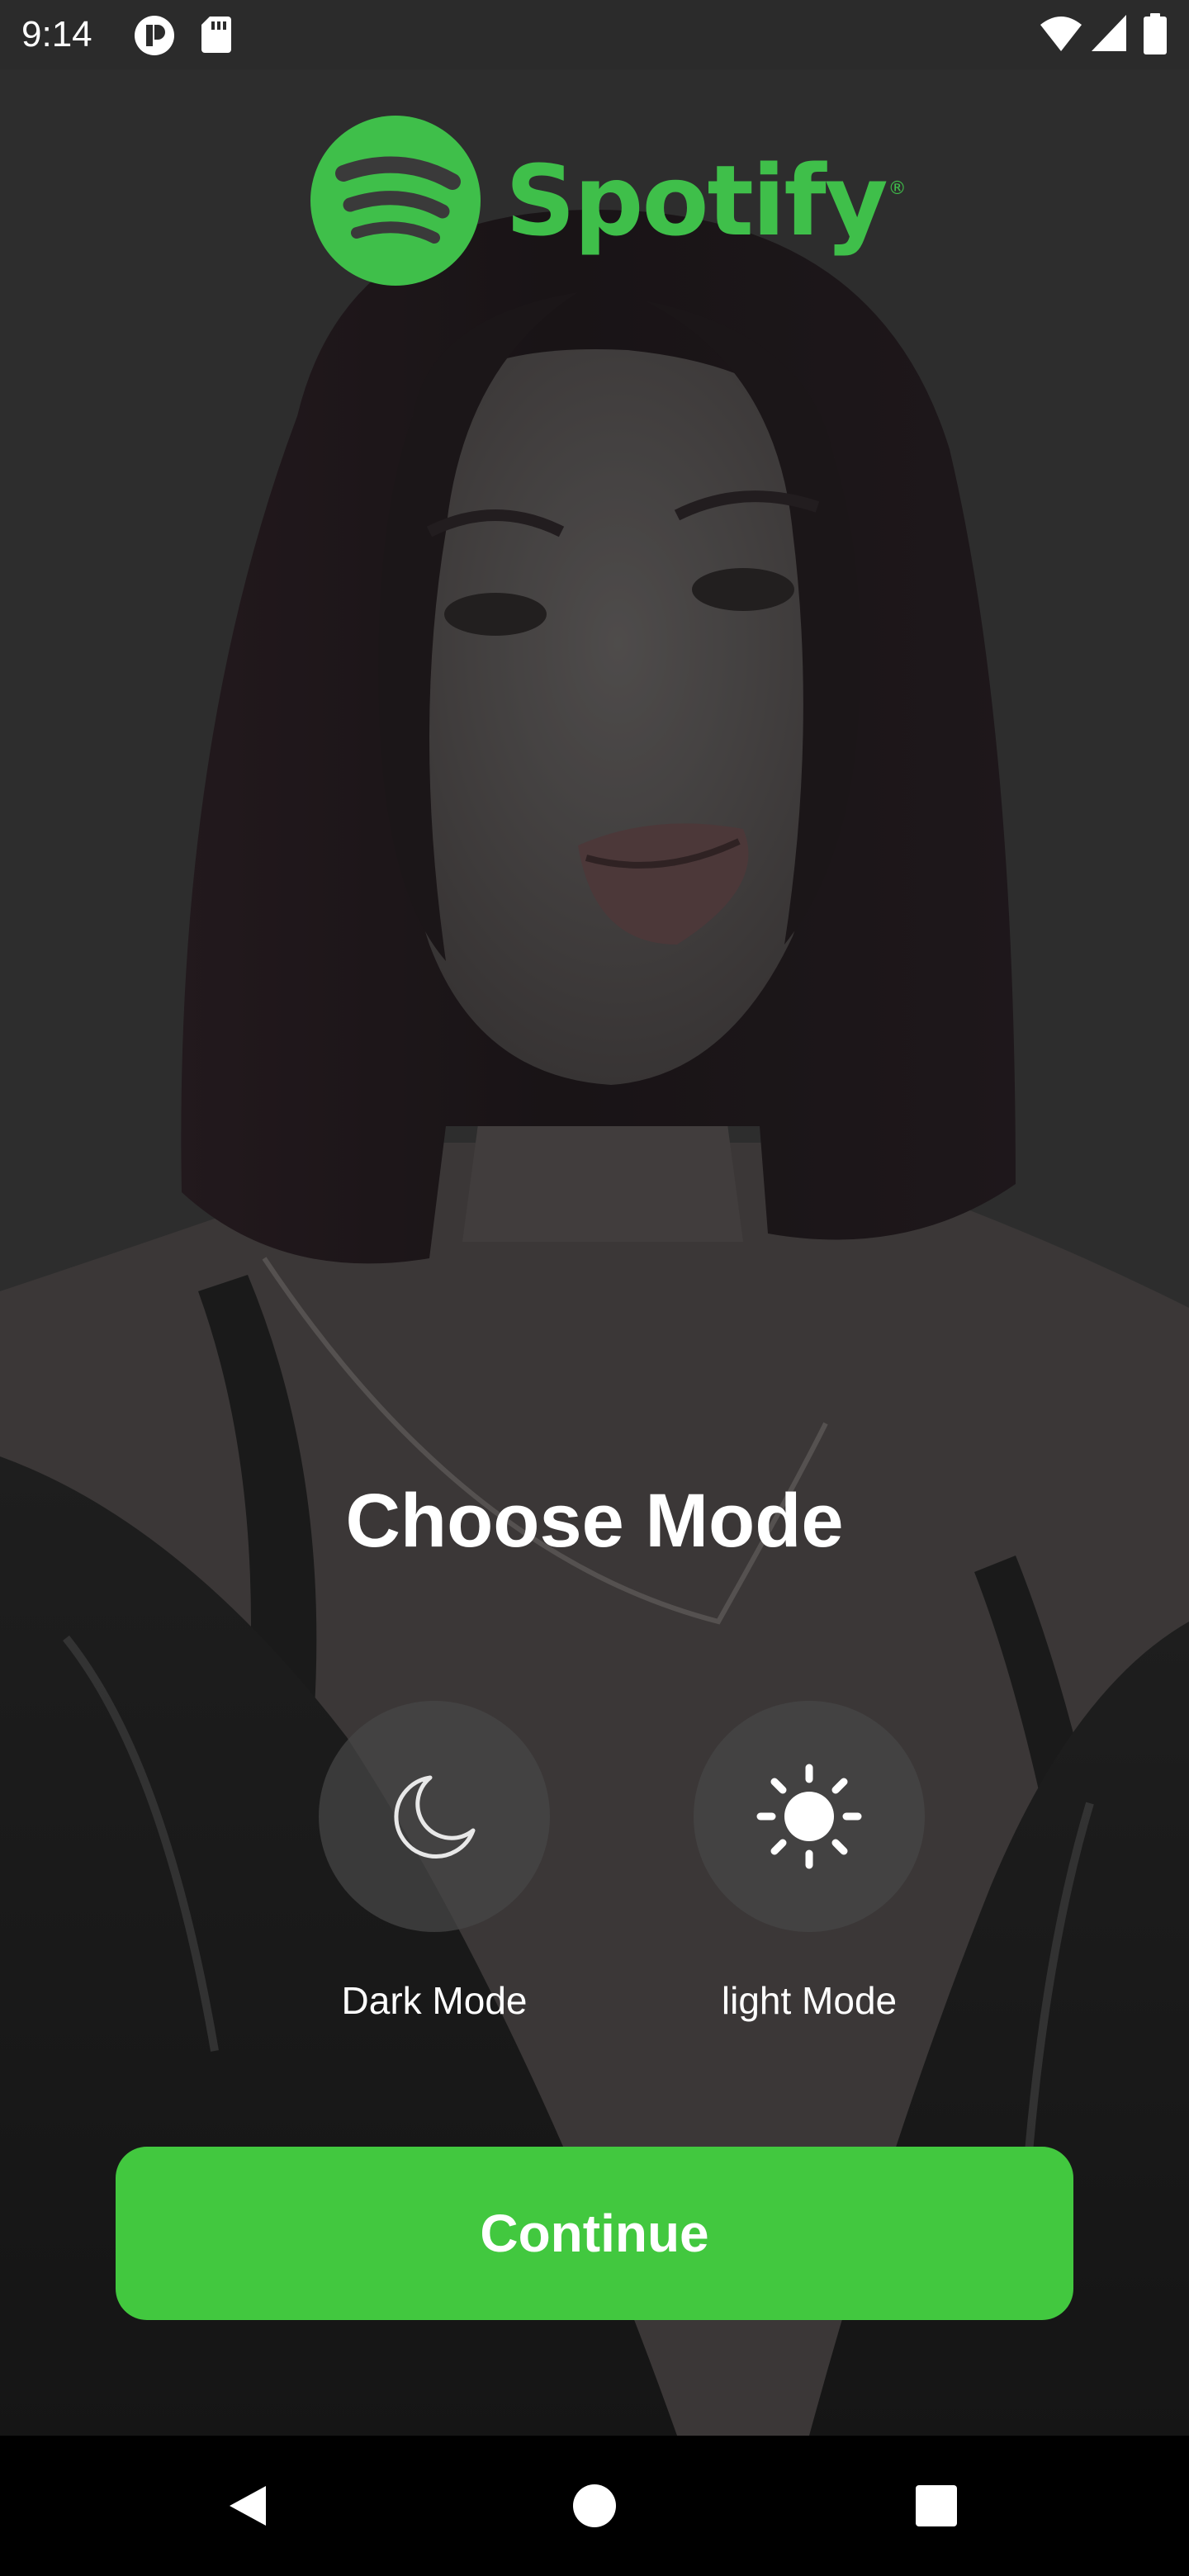 Image resolution: width=1189 pixels, height=2576 pixels. I want to click on light-mode-label: light Mode, so click(809, 2000).